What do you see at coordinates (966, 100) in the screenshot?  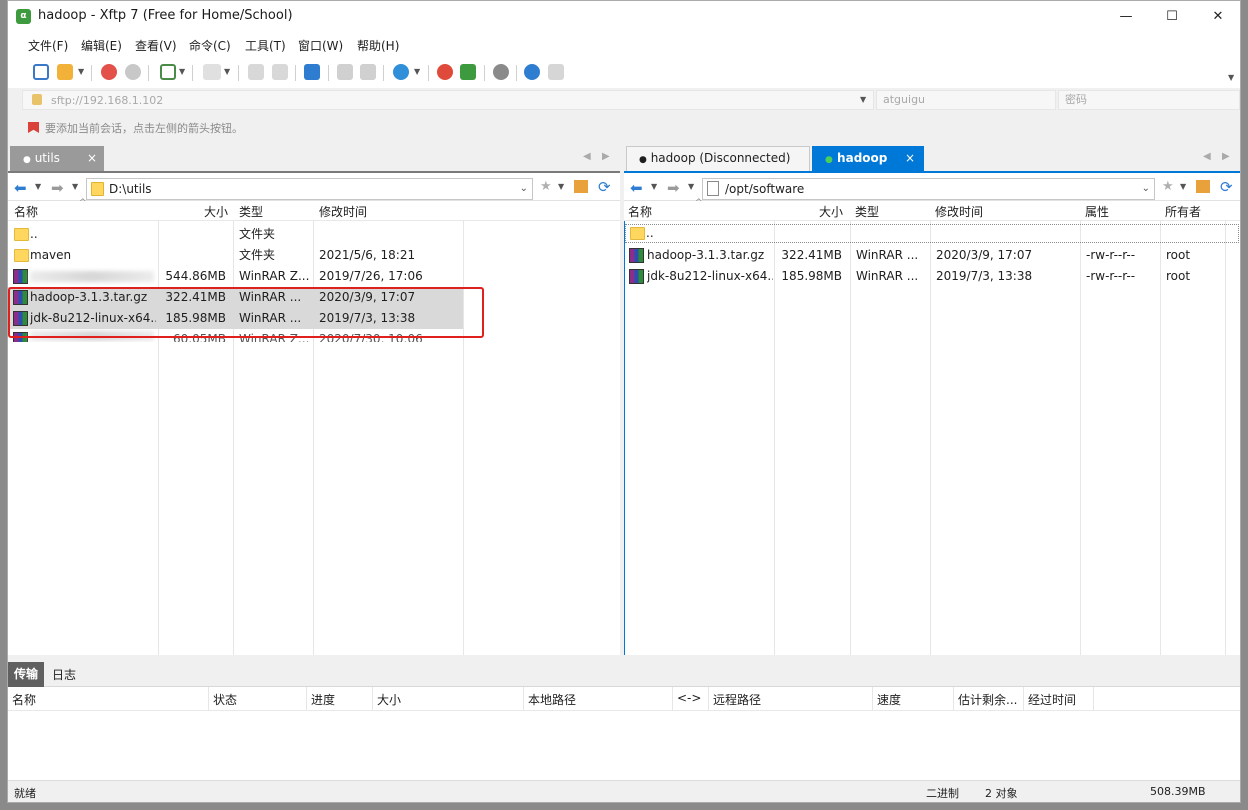 I see `username-input: atguigu` at bounding box center [966, 100].